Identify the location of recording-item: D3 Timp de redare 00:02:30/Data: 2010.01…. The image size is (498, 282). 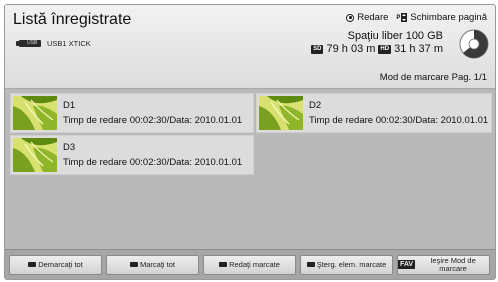
(132, 155).